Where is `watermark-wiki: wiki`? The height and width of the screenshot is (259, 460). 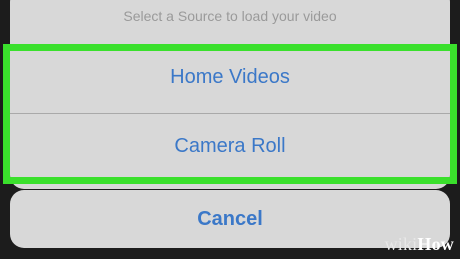 watermark-wiki: wiki is located at coordinates (401, 244).